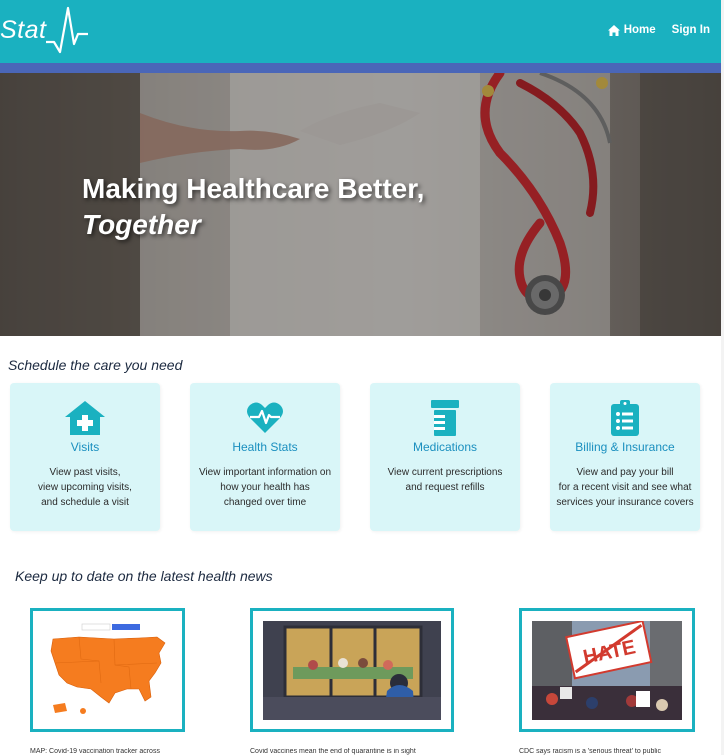 This screenshot has height=755, width=724. Describe the element at coordinates (95, 365) in the screenshot. I see `services-heading: Schedule the care you need` at that location.